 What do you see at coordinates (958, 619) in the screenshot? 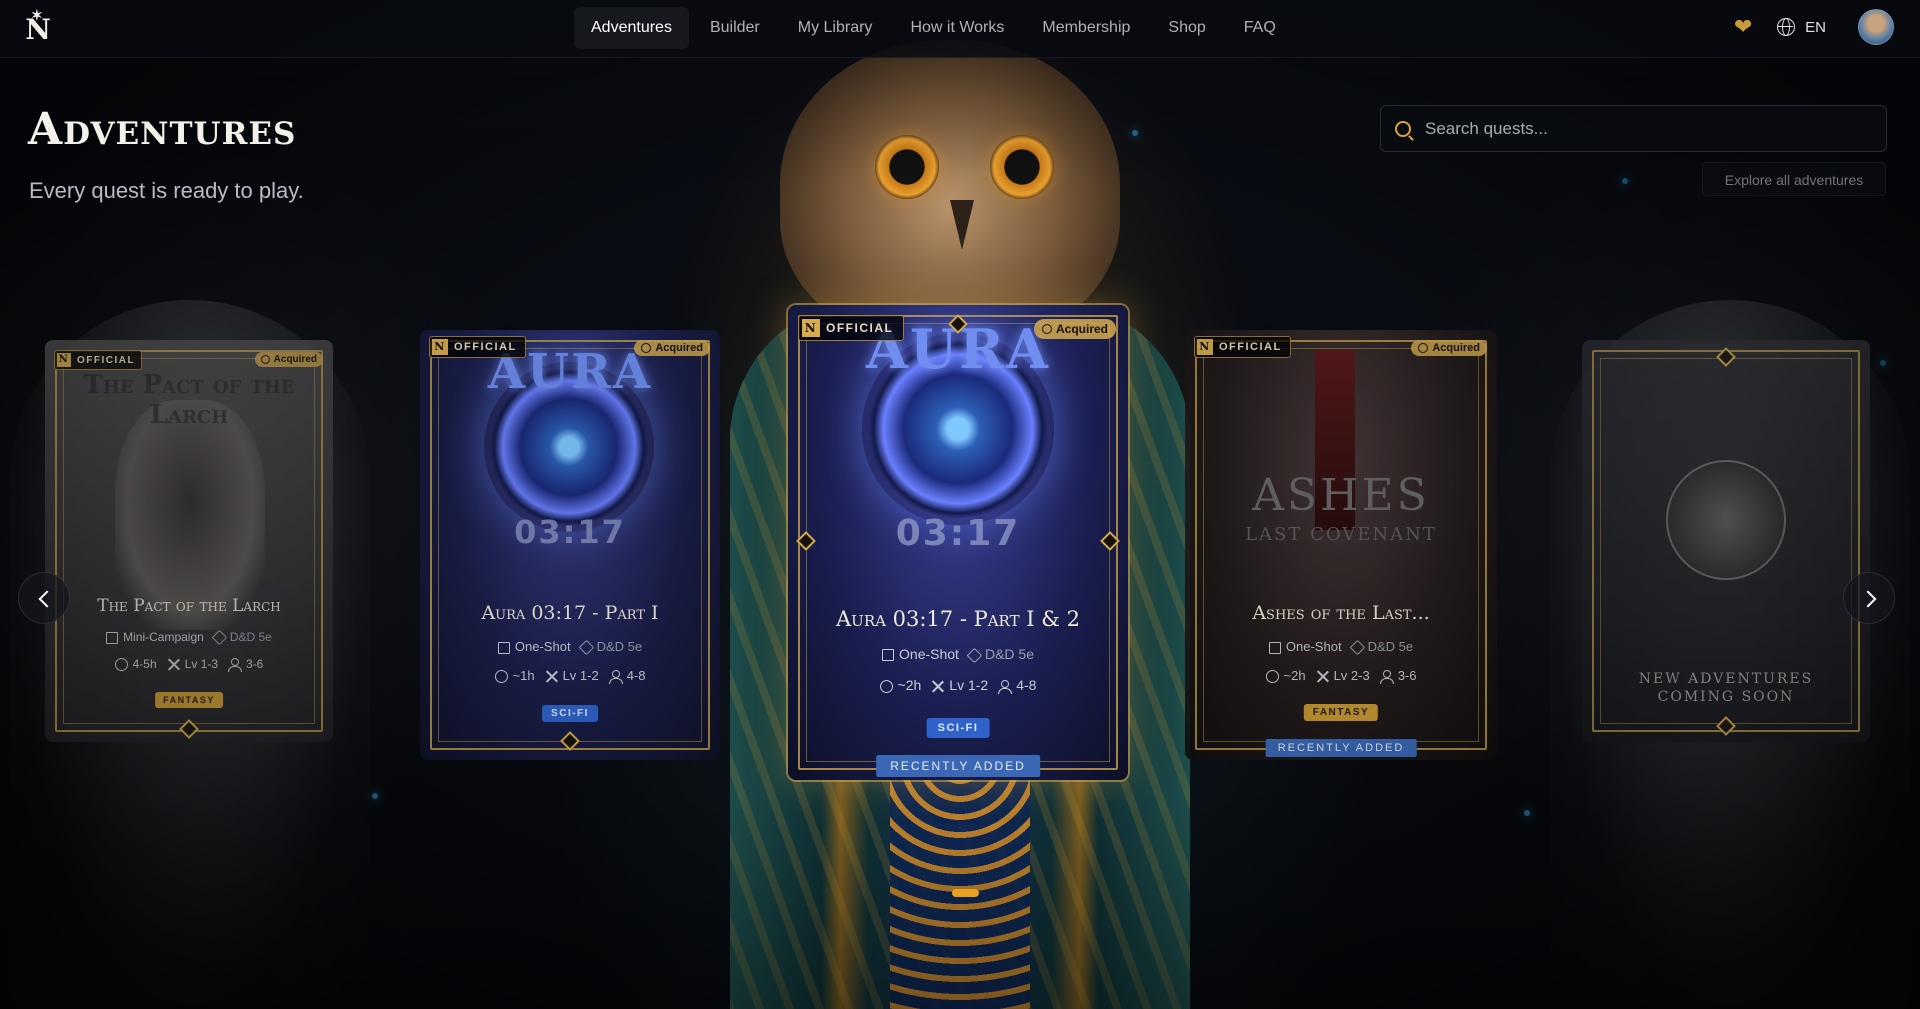
I see `card-title: Aura 03:17 - Part I & 2` at bounding box center [958, 619].